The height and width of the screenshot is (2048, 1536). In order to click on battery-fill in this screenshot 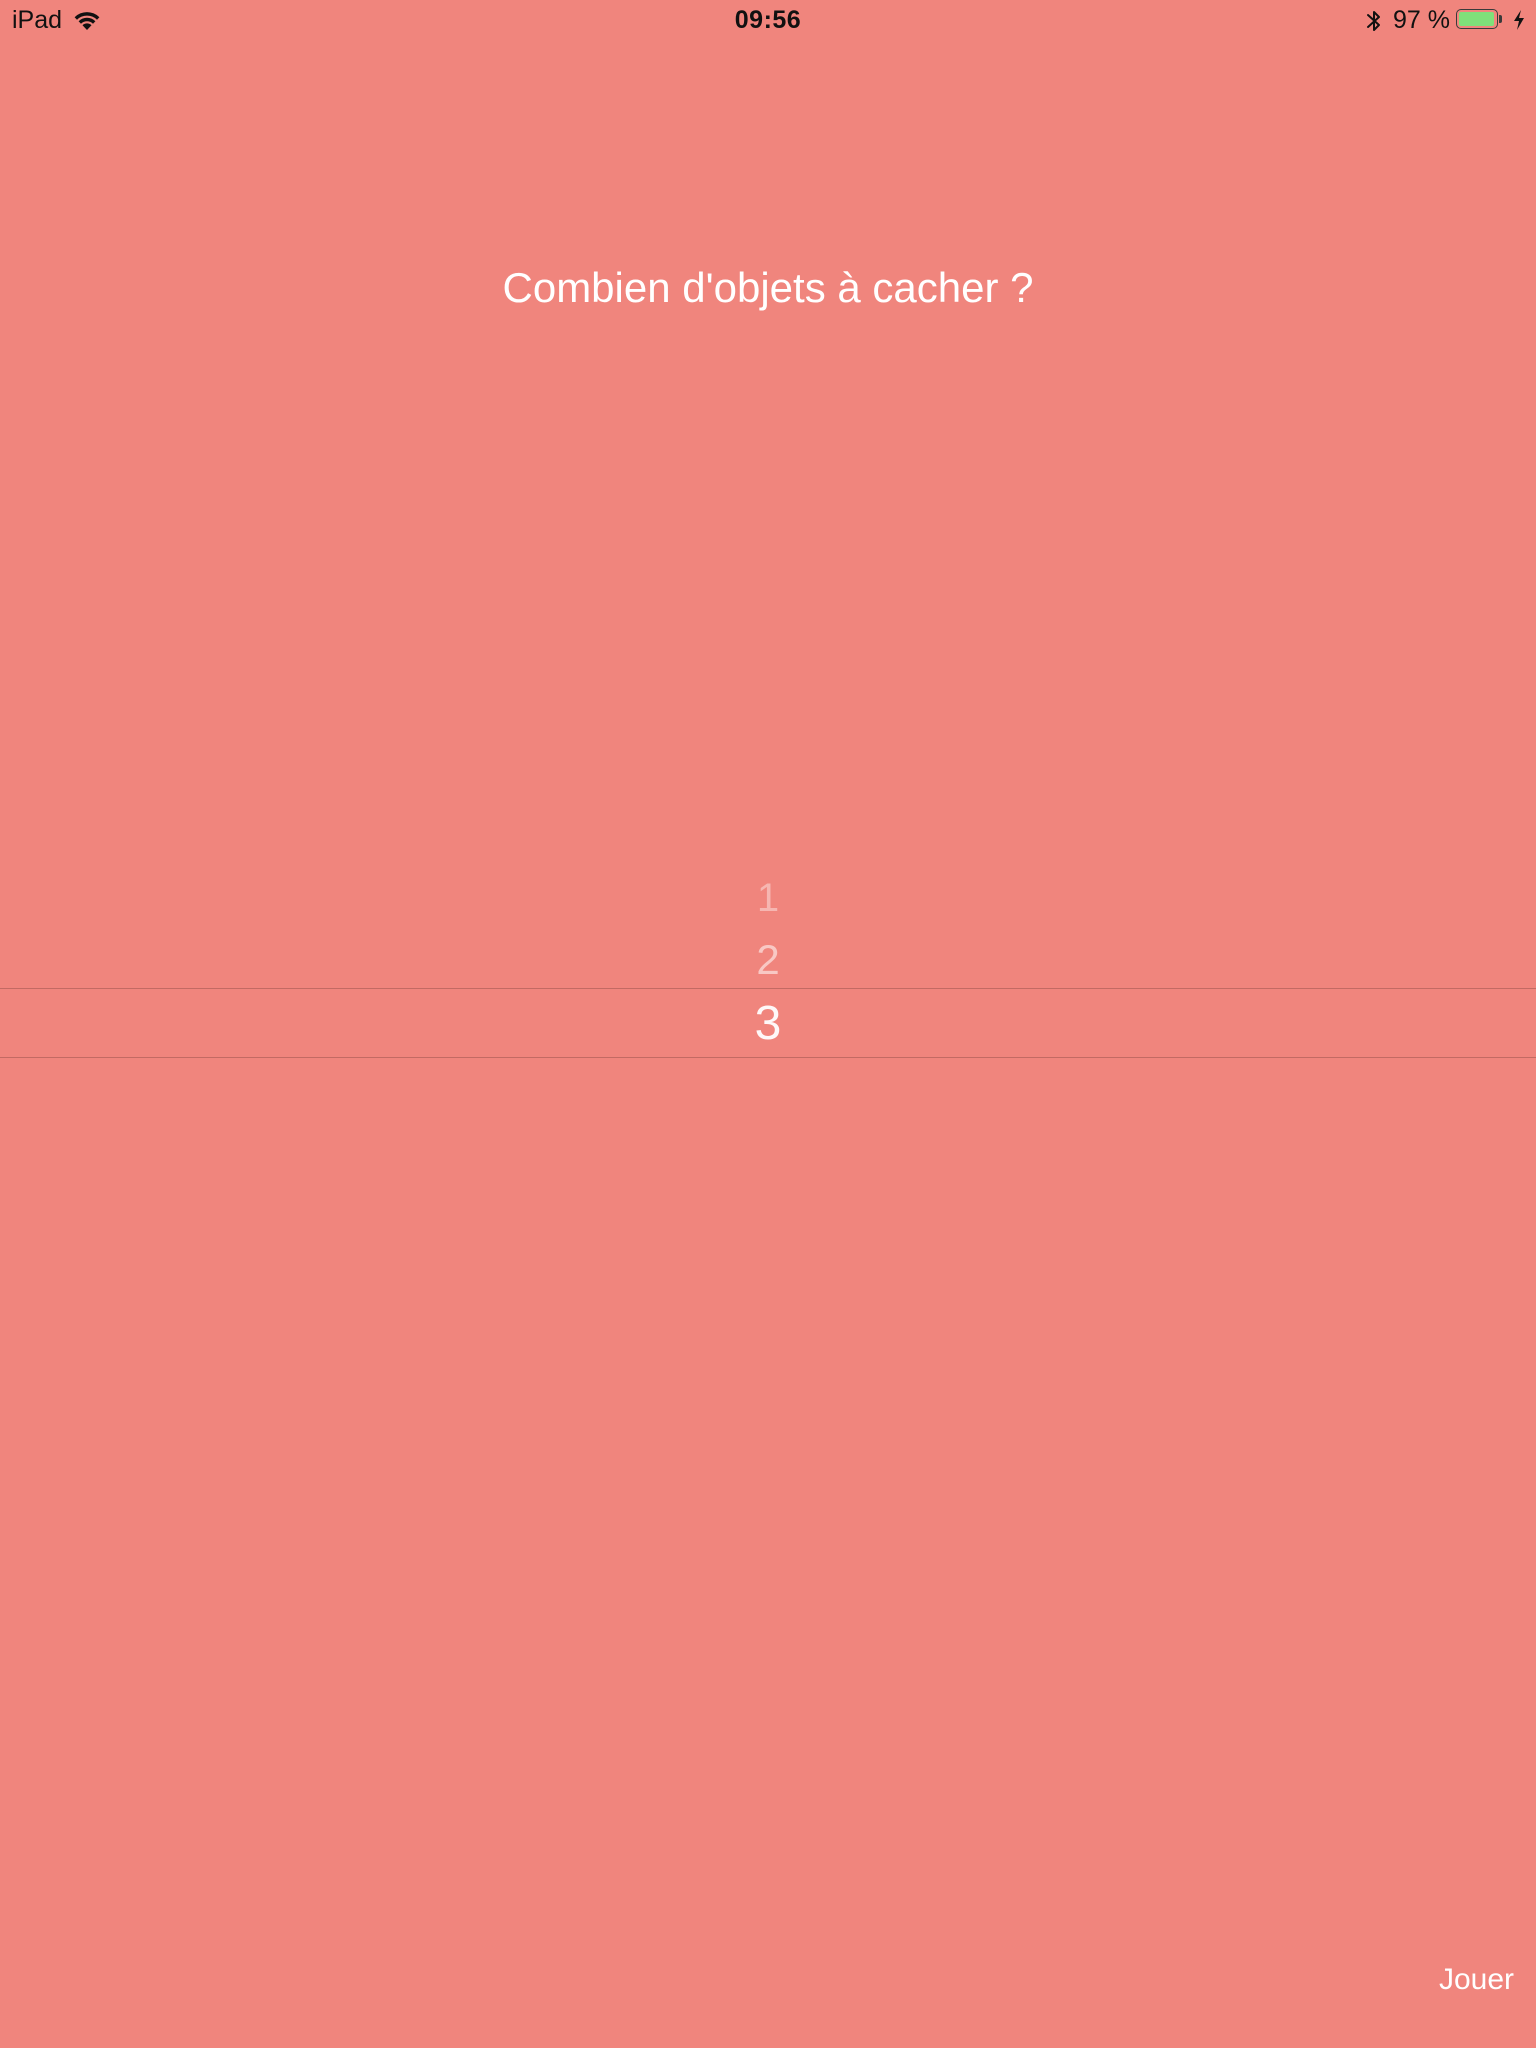, I will do `click(1476, 19)`.